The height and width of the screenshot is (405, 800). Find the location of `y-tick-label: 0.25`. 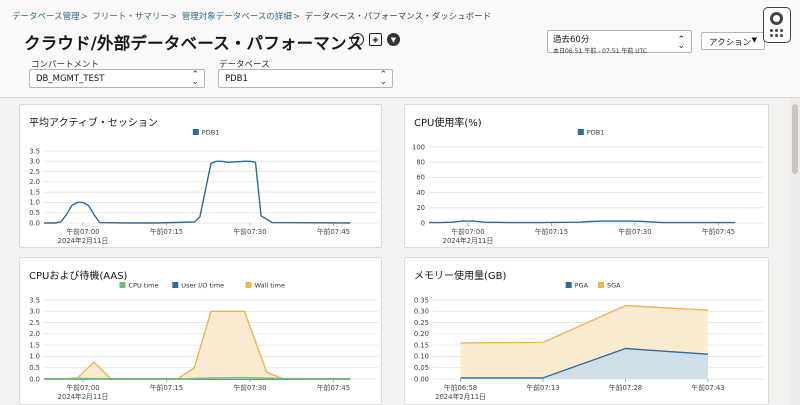

y-tick-label: 0.25 is located at coordinates (421, 323).